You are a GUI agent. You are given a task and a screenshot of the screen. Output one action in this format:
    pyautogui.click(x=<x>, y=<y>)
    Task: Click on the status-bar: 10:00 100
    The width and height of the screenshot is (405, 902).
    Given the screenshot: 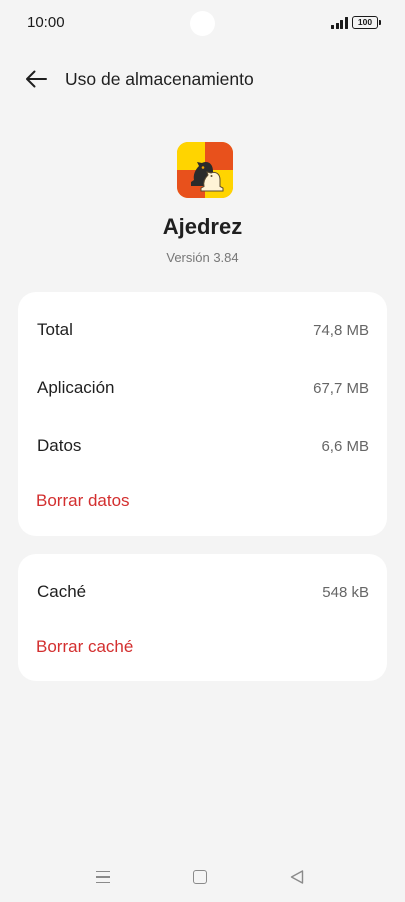 What is the action you would take?
    pyautogui.click(x=202, y=23)
    